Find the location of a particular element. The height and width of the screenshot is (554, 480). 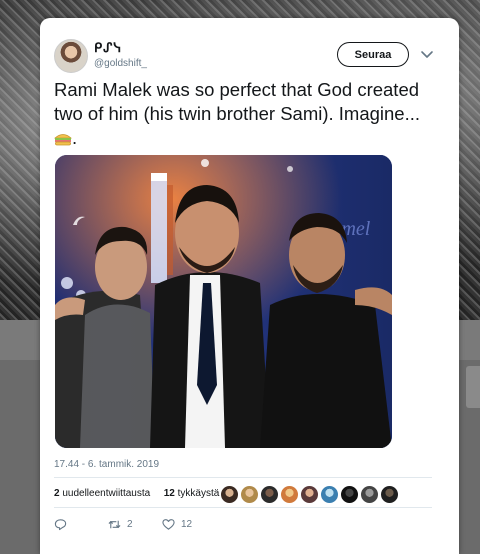

heart-icon is located at coordinates (168, 524).